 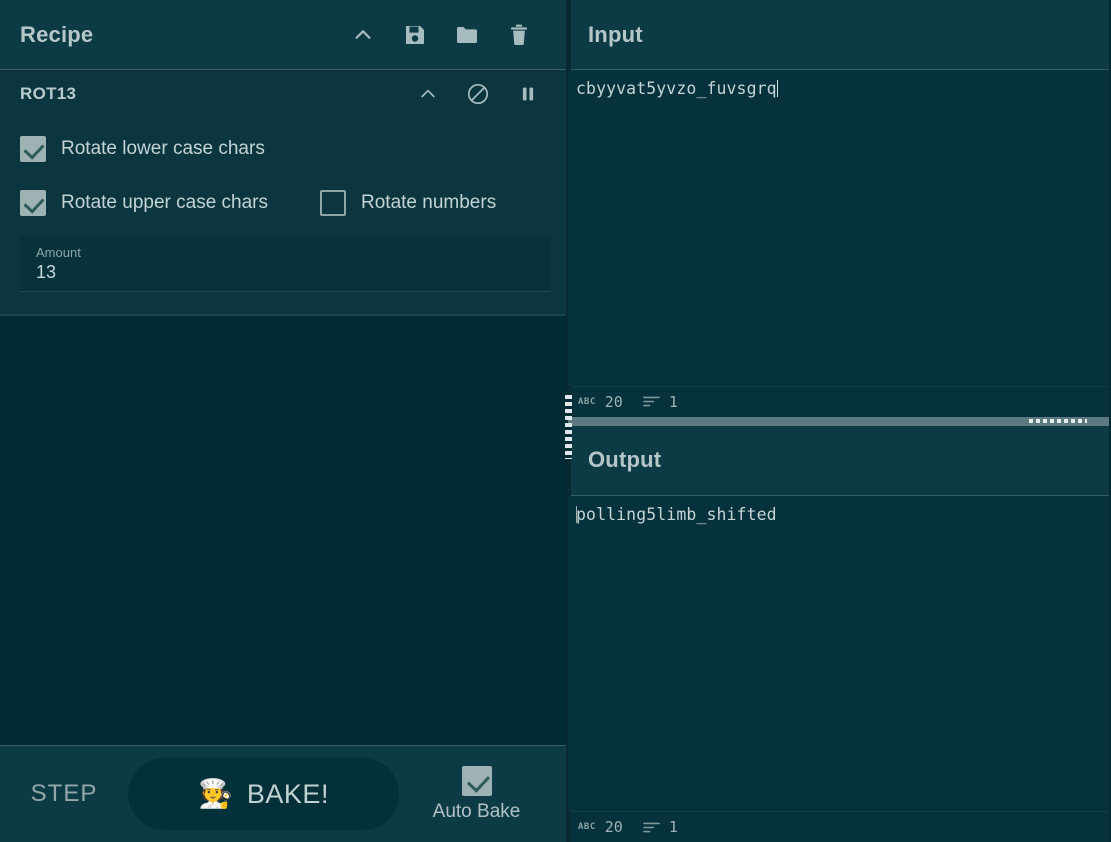 What do you see at coordinates (842, 515) in the screenshot?
I see `output-text-line: polling5limb_shifted` at bounding box center [842, 515].